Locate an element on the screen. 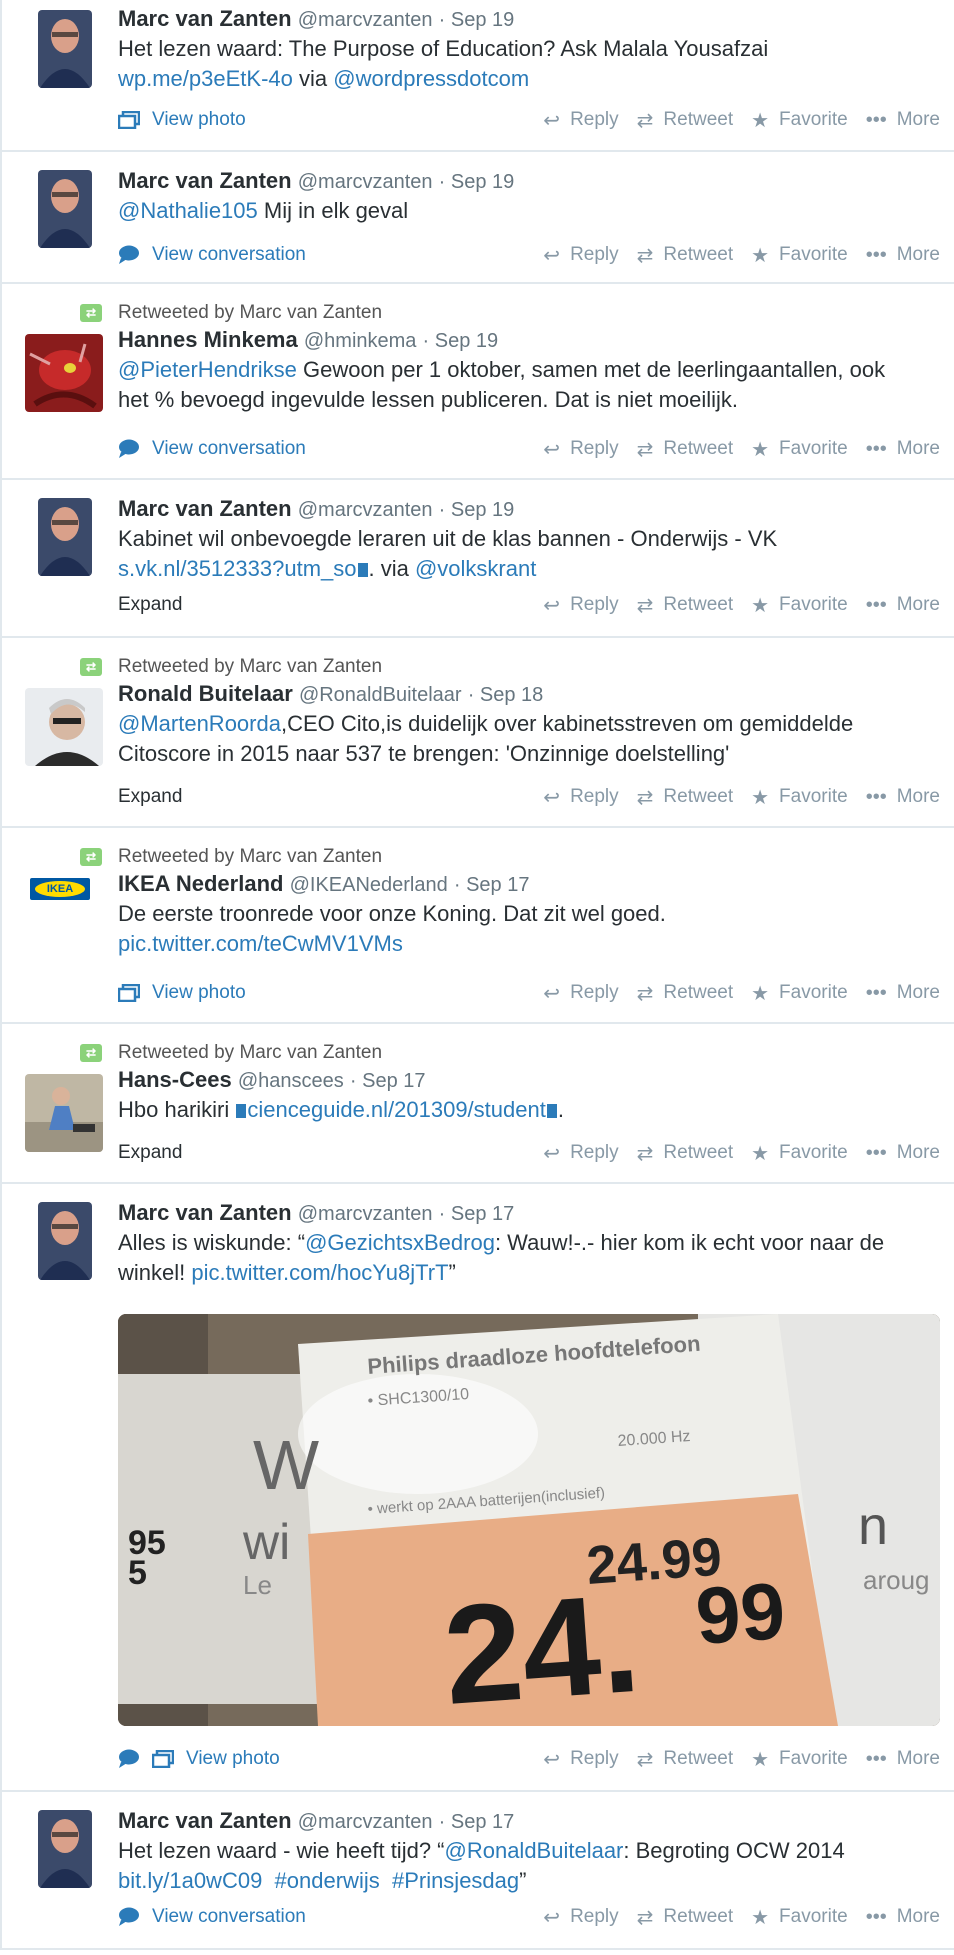 This screenshot has width=954, height=1955. pic-link: pic.twitter.com/teCwMV1VMs is located at coordinates (260, 943).